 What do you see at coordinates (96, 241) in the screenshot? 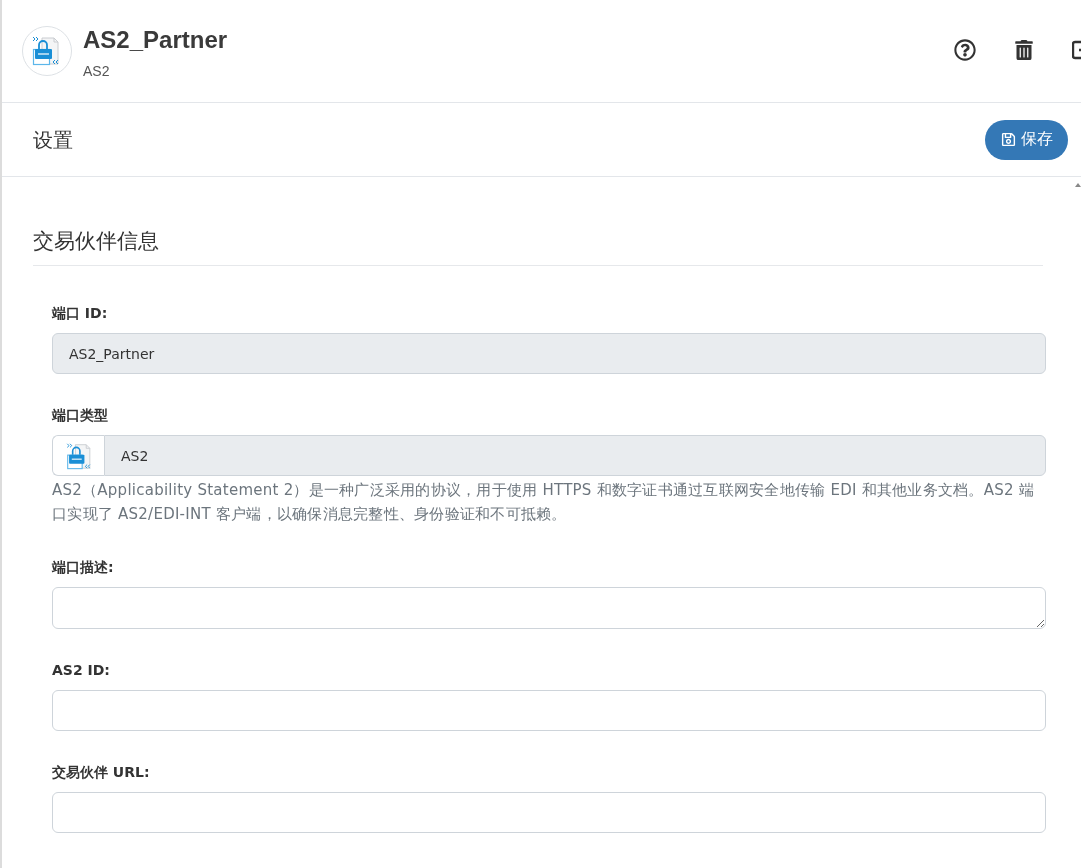
I see `section-title: 交易伙伴信息` at bounding box center [96, 241].